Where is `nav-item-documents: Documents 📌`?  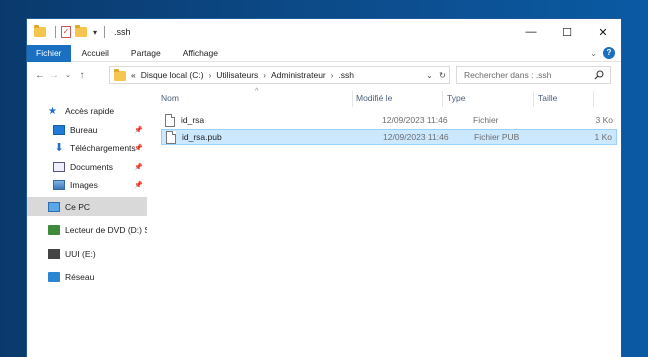 nav-item-documents: Documents 📌 is located at coordinates (87, 166).